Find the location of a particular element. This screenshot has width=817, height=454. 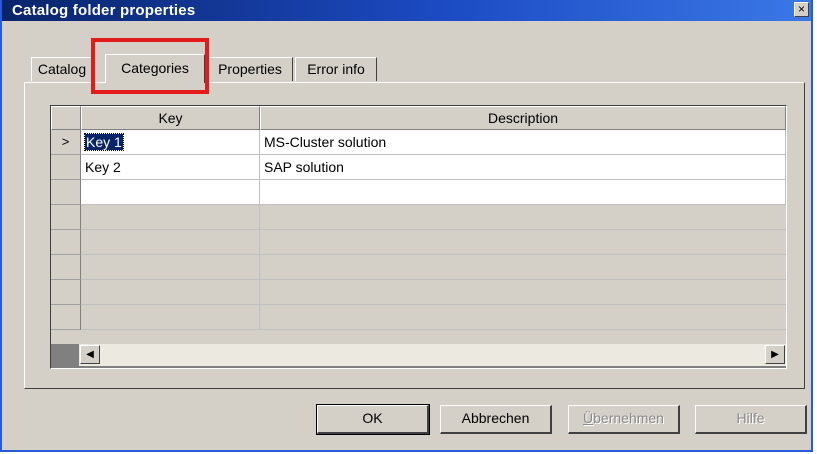

ok-button: OK is located at coordinates (373, 419).